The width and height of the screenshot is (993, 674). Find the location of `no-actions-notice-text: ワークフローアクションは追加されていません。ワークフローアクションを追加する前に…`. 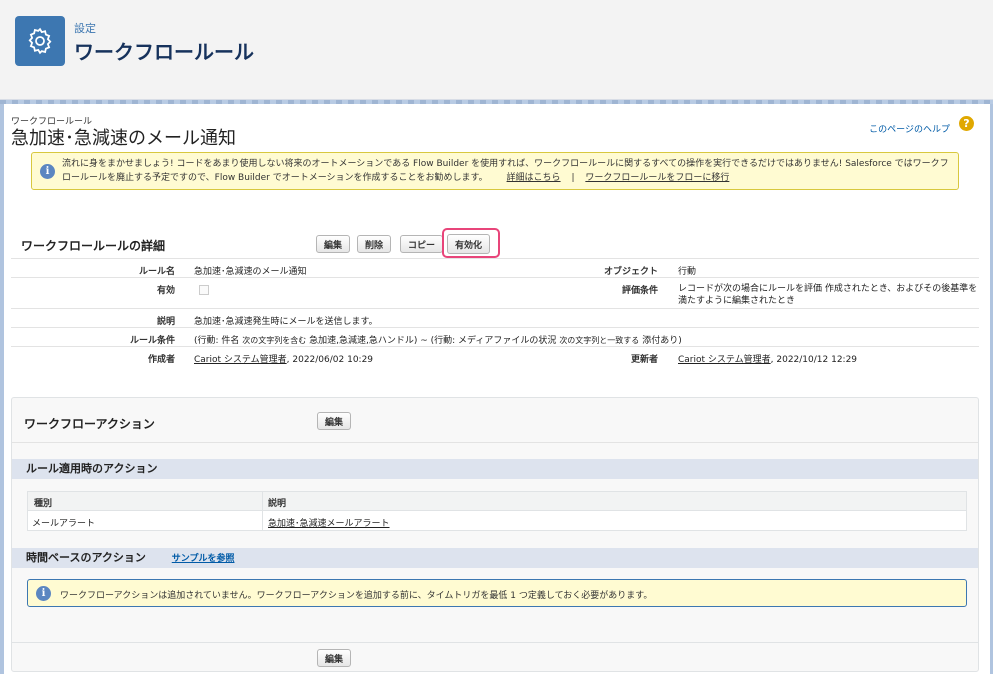

no-actions-notice-text: ワークフローアクションは追加されていません。ワークフローアクションを追加する前に… is located at coordinates (356, 596).